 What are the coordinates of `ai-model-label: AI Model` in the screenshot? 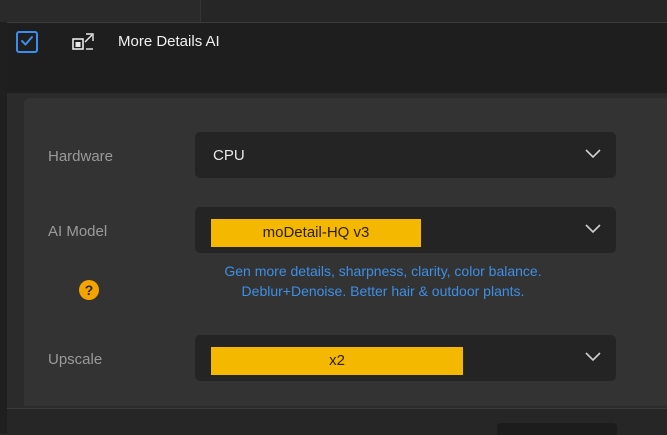 It's located at (78, 231).